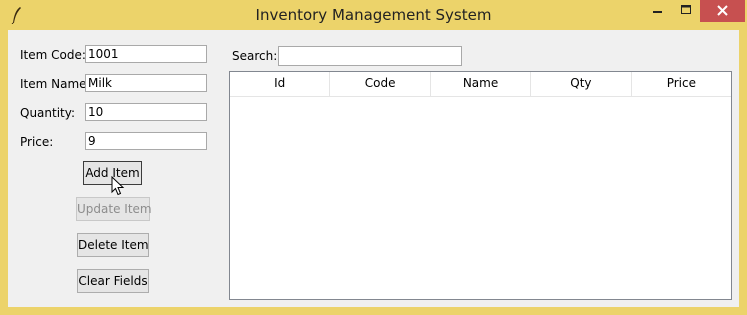  What do you see at coordinates (581, 84) in the screenshot?
I see `column-header-qty: Qty` at bounding box center [581, 84].